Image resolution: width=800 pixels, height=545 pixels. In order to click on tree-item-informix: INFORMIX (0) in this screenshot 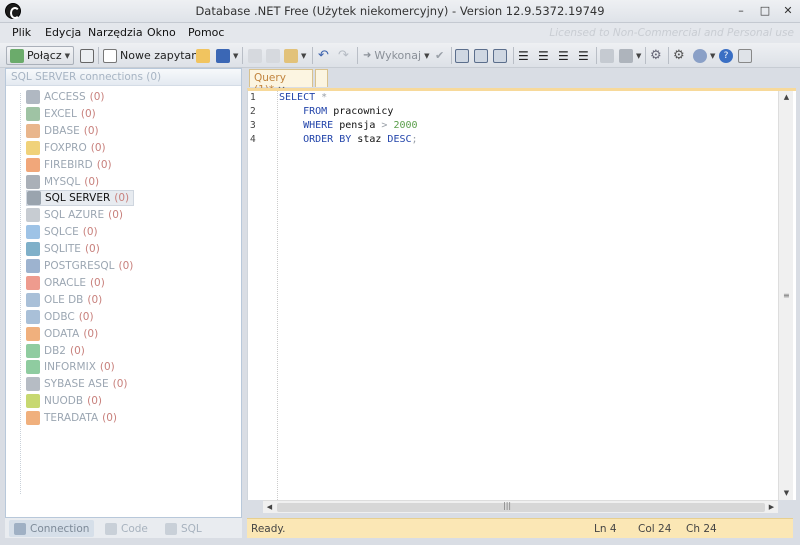, I will do `click(70, 367)`.